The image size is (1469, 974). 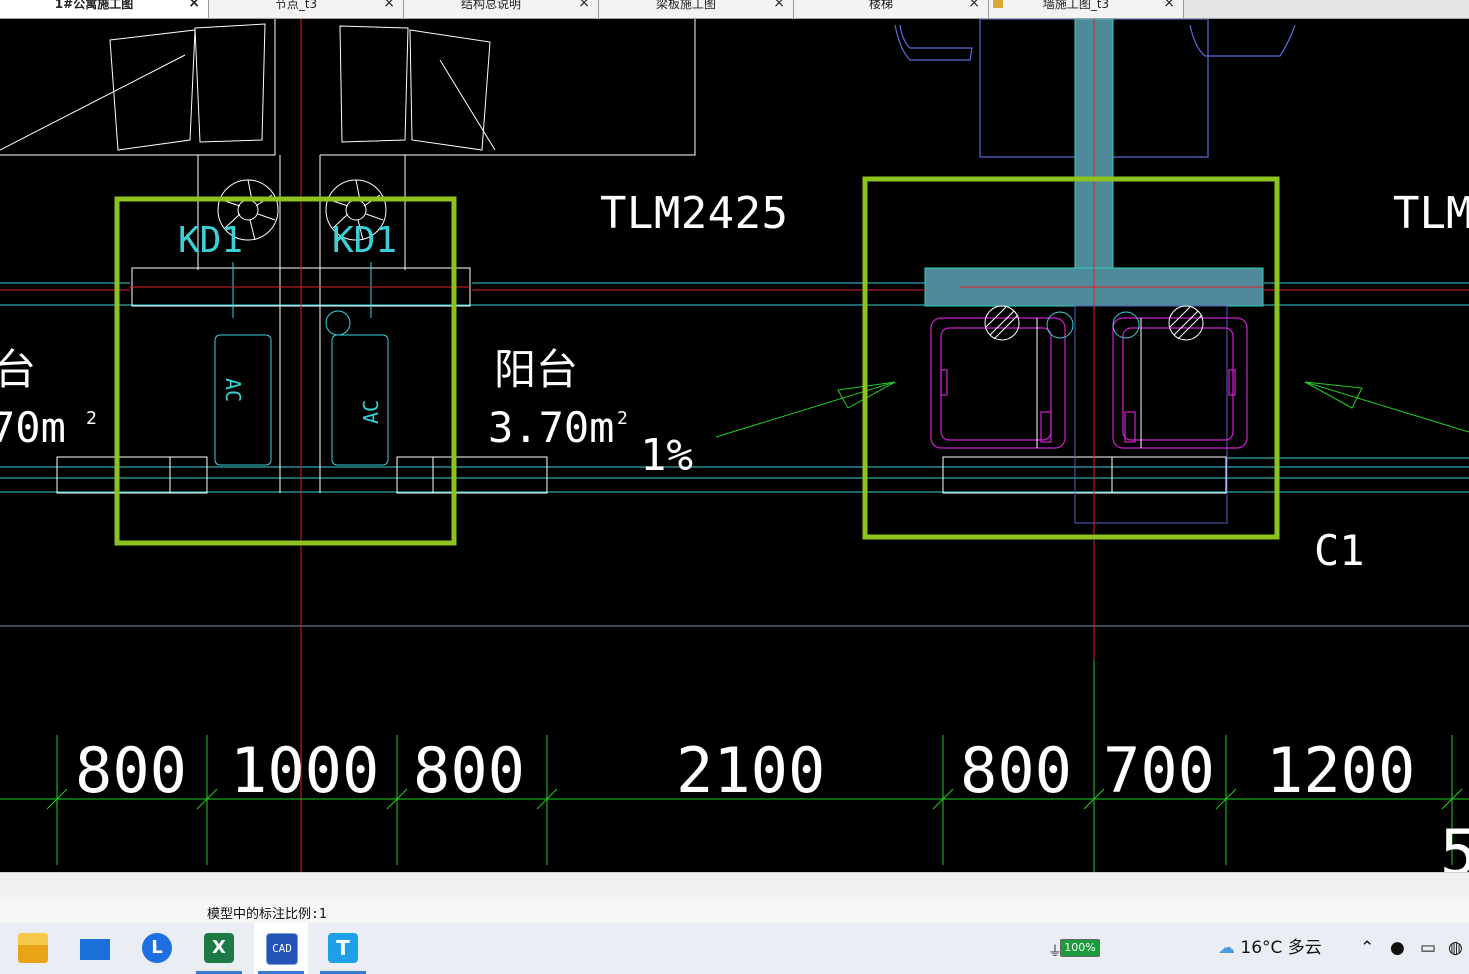 What do you see at coordinates (1076, 5) in the screenshot?
I see `tab-label: 墙施工图_t3` at bounding box center [1076, 5].